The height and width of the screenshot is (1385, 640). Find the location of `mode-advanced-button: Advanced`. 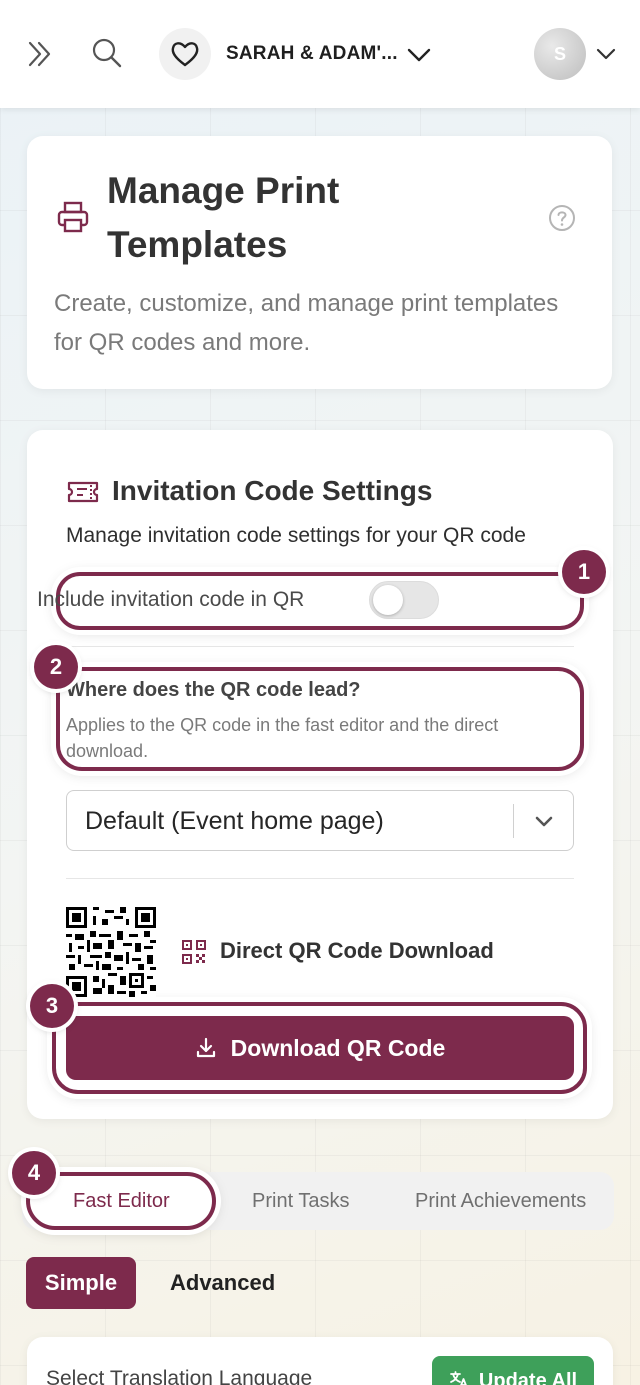

mode-advanced-button: Advanced is located at coordinates (222, 1283).